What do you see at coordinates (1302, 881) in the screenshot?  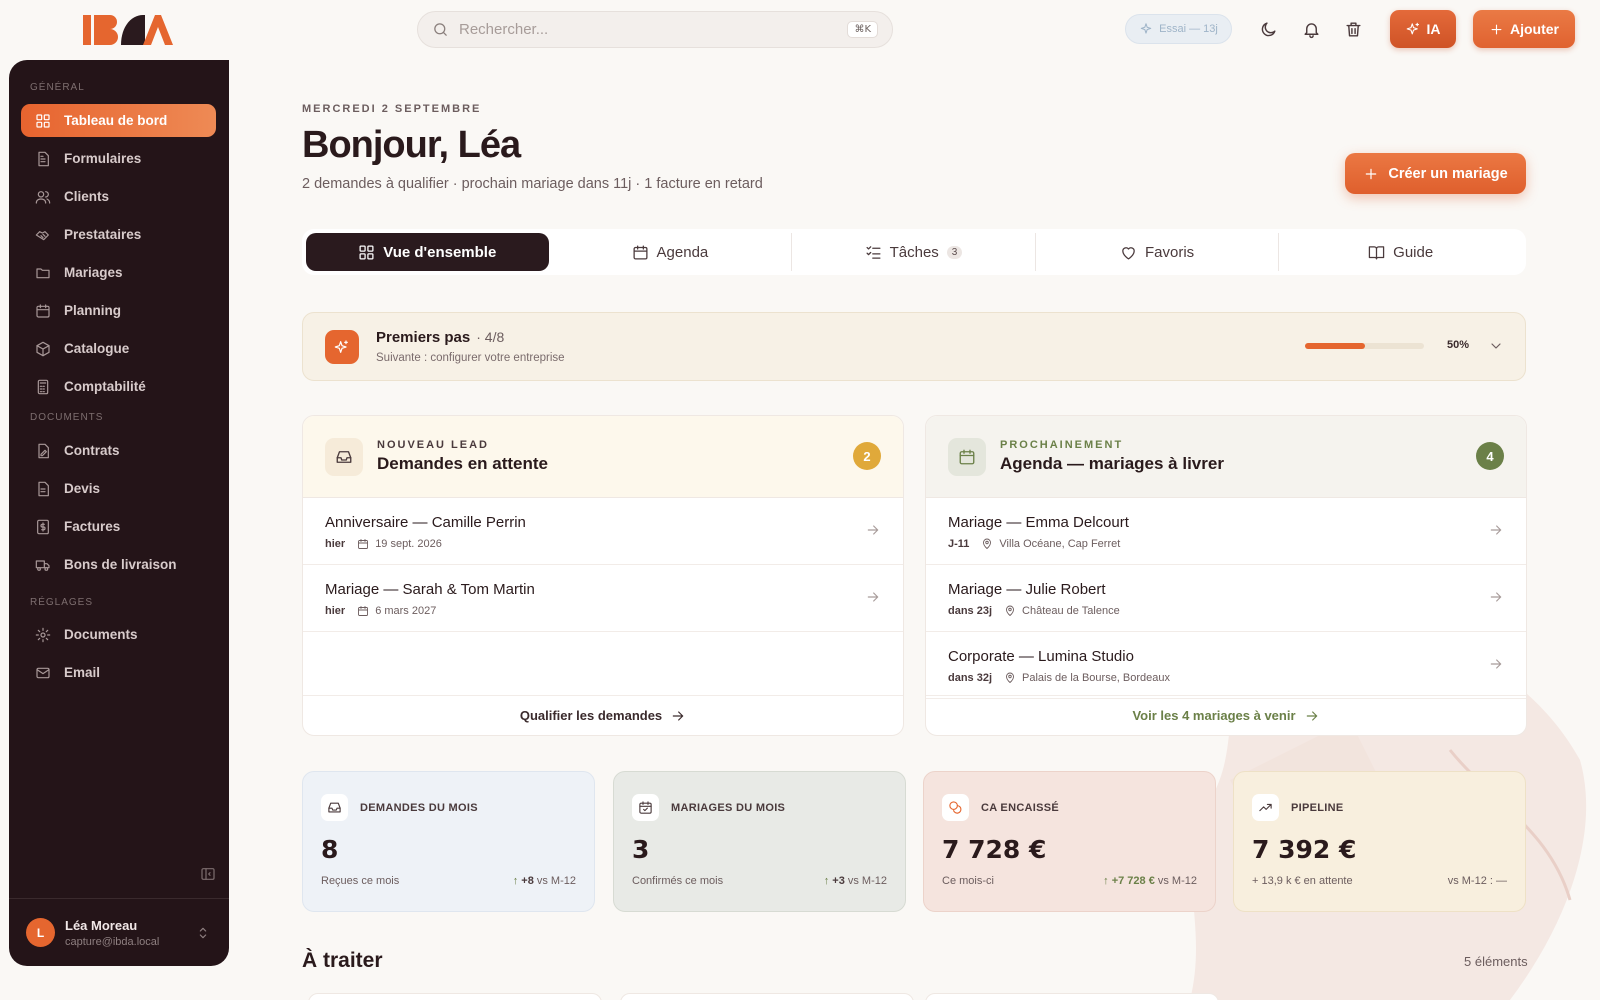 I see `stat-sub: + 13,9 k € en attente` at bounding box center [1302, 881].